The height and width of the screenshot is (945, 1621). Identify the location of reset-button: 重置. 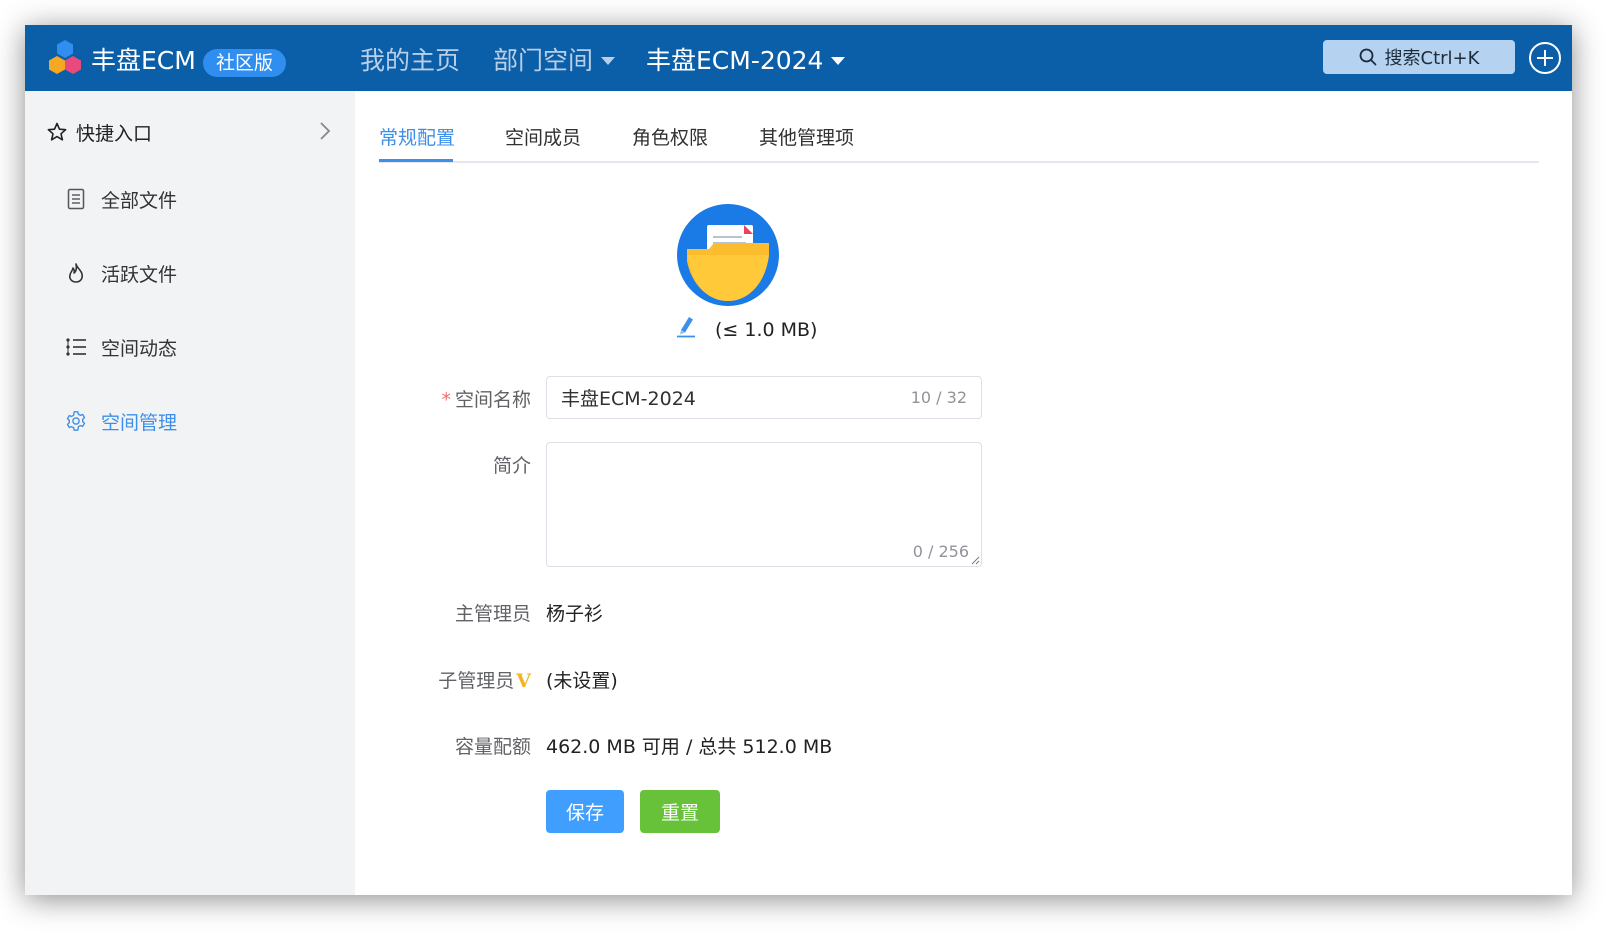
(680, 811).